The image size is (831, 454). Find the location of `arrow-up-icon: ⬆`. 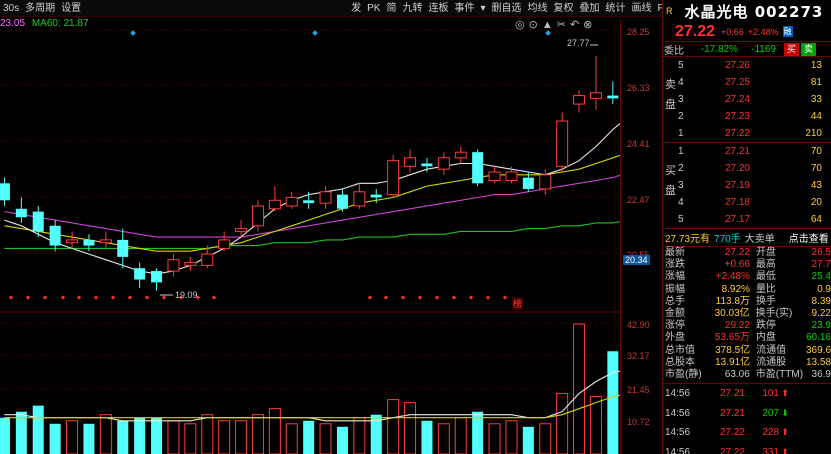

arrow-up-icon: ⬆ is located at coordinates (785, 393).